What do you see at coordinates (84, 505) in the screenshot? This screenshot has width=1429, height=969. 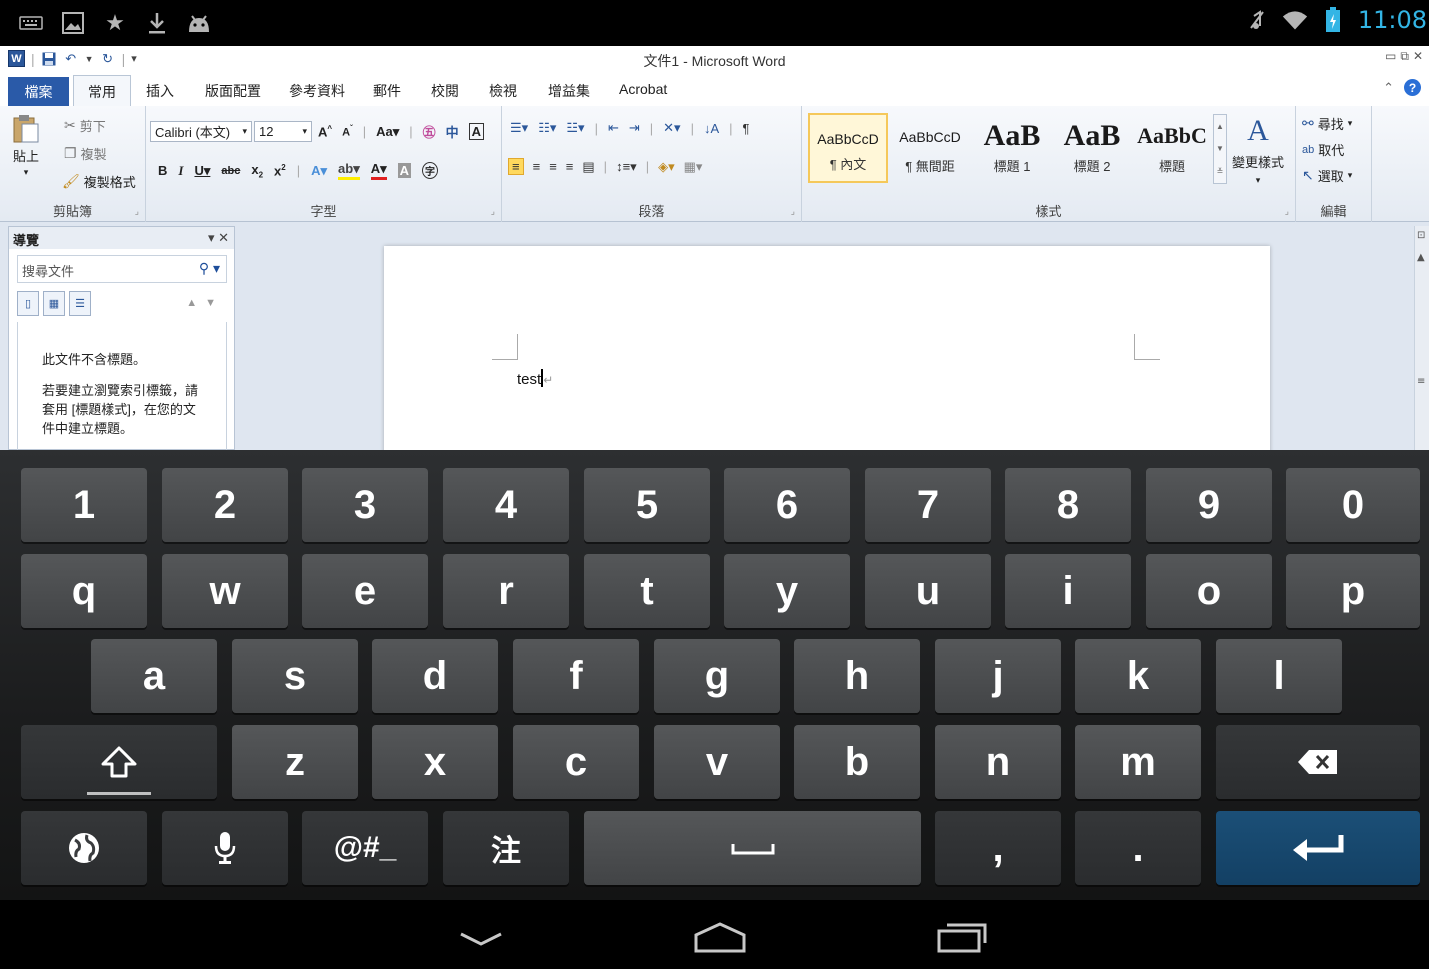 I see `key-1: 1` at bounding box center [84, 505].